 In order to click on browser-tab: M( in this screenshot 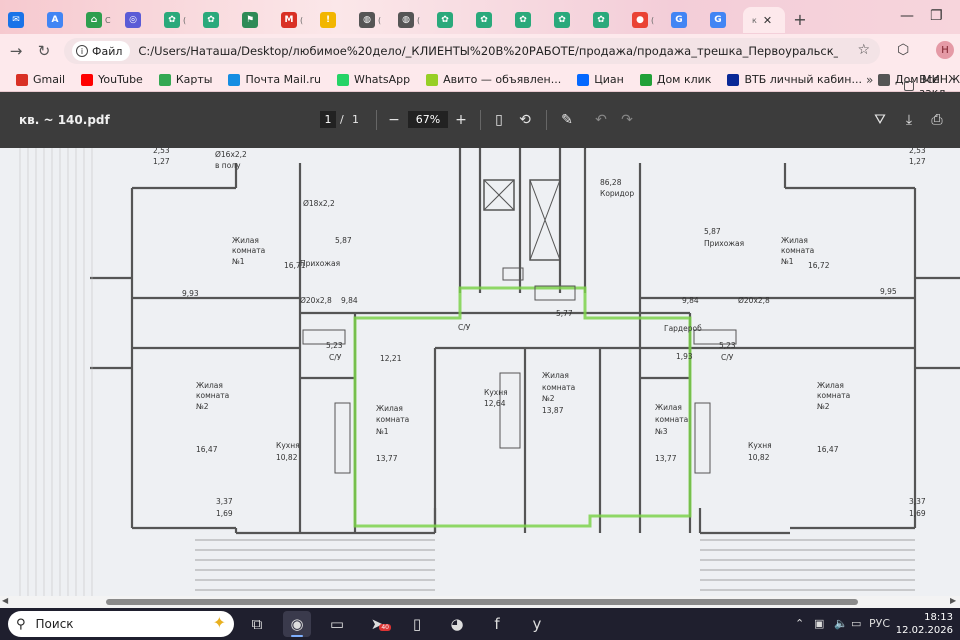, I will do `click(294, 20)`.